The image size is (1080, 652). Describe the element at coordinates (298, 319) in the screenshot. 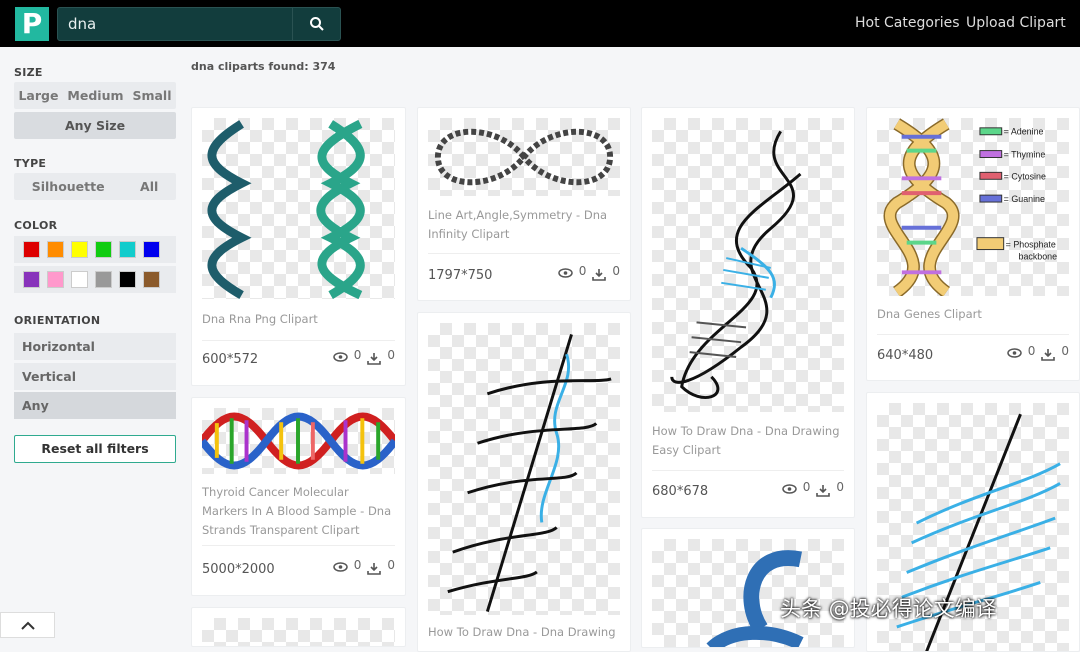

I see `clipart-title: Dna Rna Png Clipart` at that location.